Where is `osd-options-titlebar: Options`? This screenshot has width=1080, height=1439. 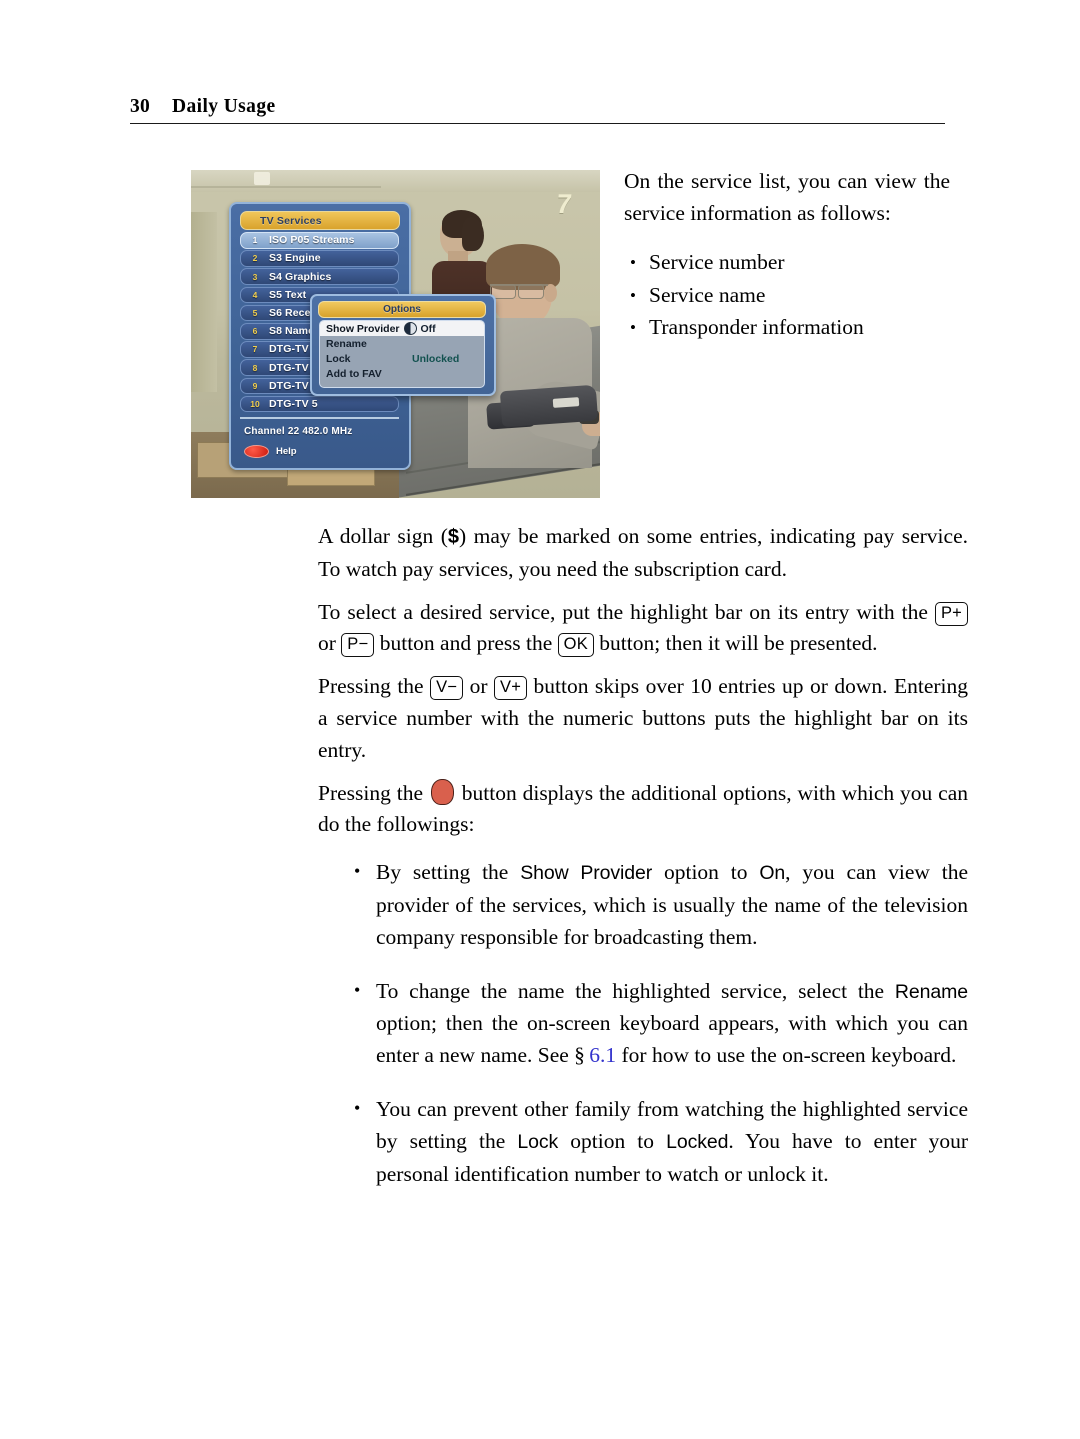
osd-options-titlebar: Options is located at coordinates (402, 309).